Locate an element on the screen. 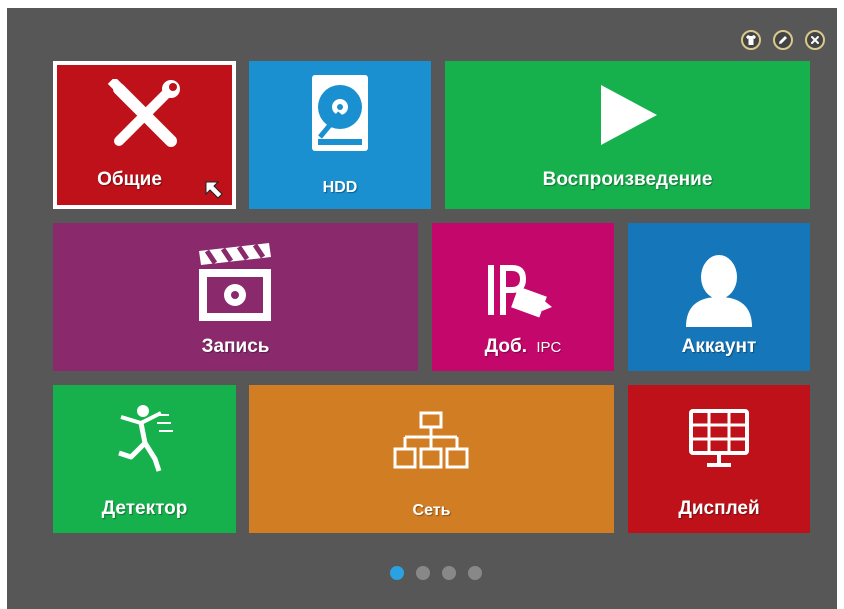 This screenshot has width=844, height=609. tile-playback-label: Воспроизведение is located at coordinates (627, 179).